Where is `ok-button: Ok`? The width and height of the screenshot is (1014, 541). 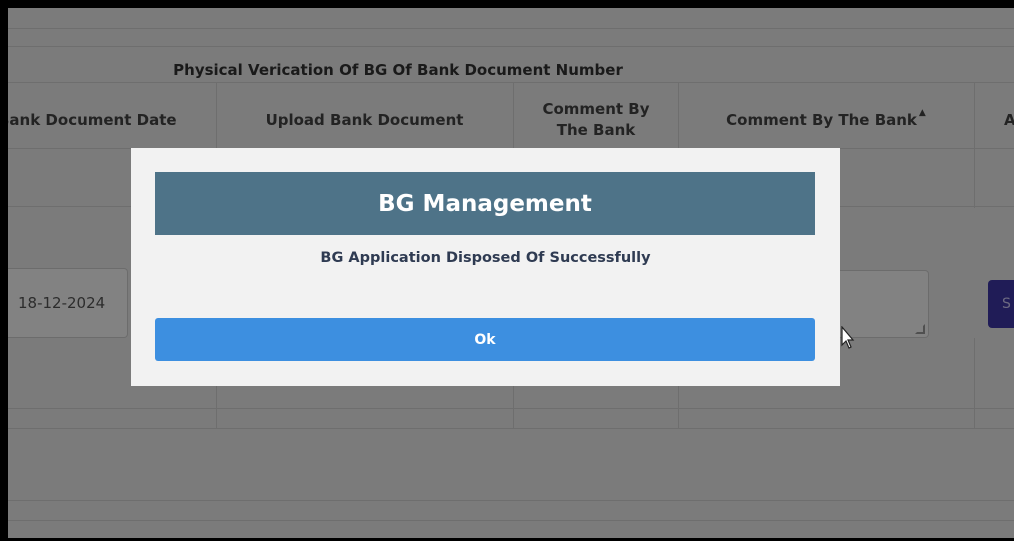 ok-button: Ok is located at coordinates (485, 339).